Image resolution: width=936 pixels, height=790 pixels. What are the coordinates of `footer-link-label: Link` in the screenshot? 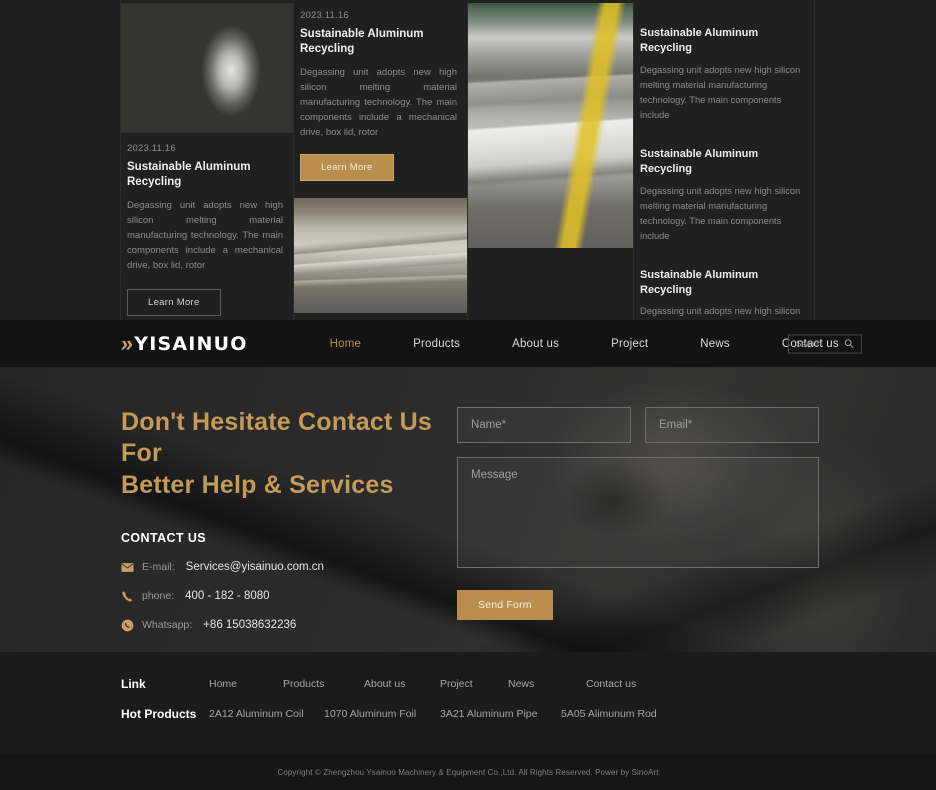 It's located at (133, 684).